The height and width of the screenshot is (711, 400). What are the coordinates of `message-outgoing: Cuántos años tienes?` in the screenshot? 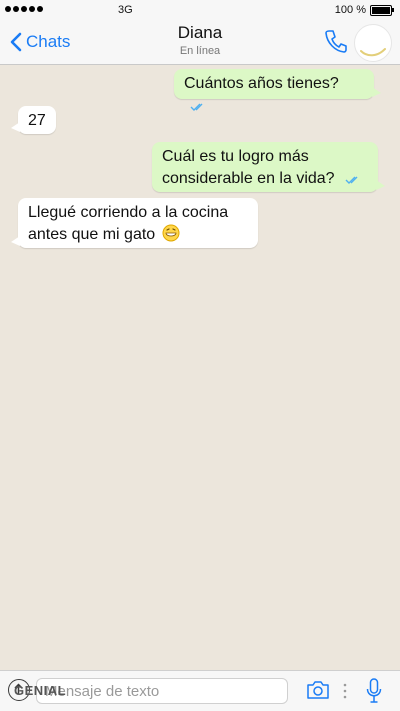 It's located at (277, 90).